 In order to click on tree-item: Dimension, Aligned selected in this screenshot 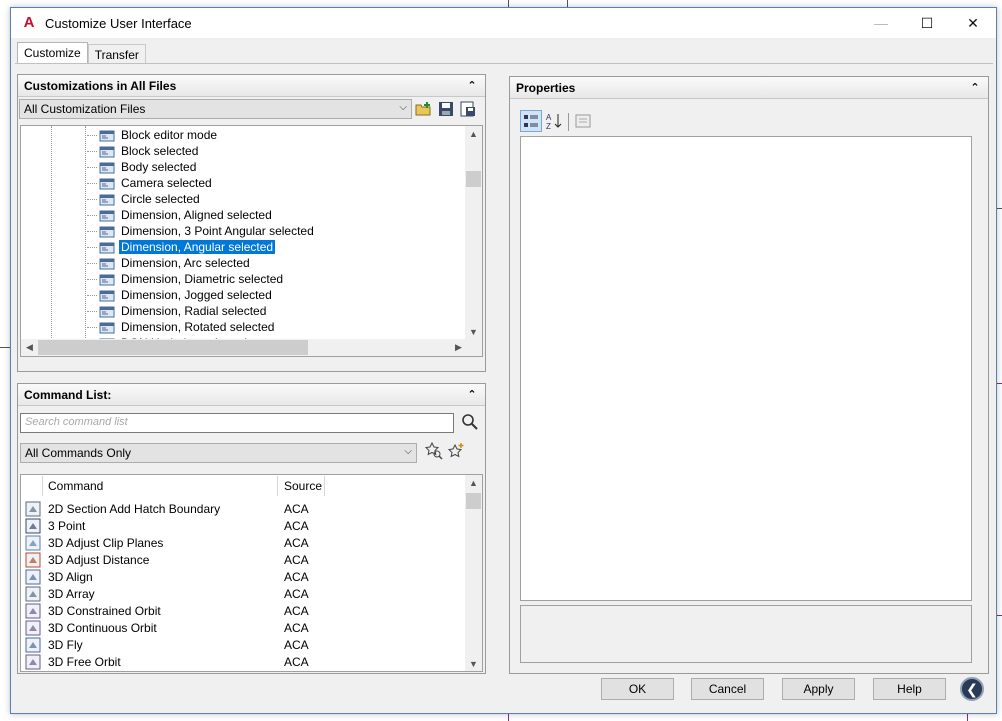, I will do `click(180, 215)`.